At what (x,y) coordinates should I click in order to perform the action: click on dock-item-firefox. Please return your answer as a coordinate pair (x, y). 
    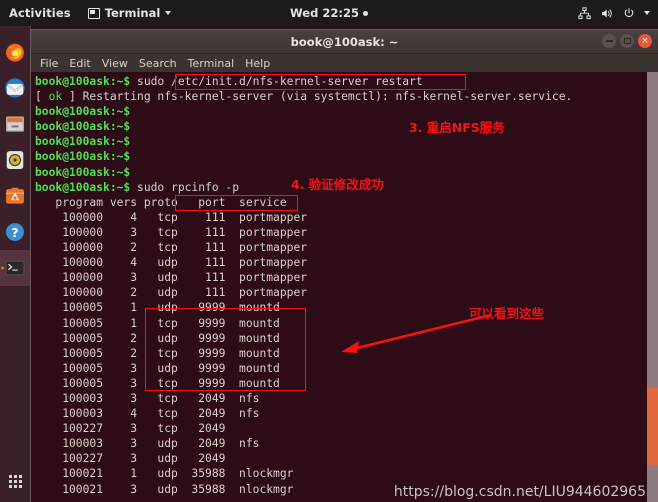
    Looking at the image, I should click on (15, 52).